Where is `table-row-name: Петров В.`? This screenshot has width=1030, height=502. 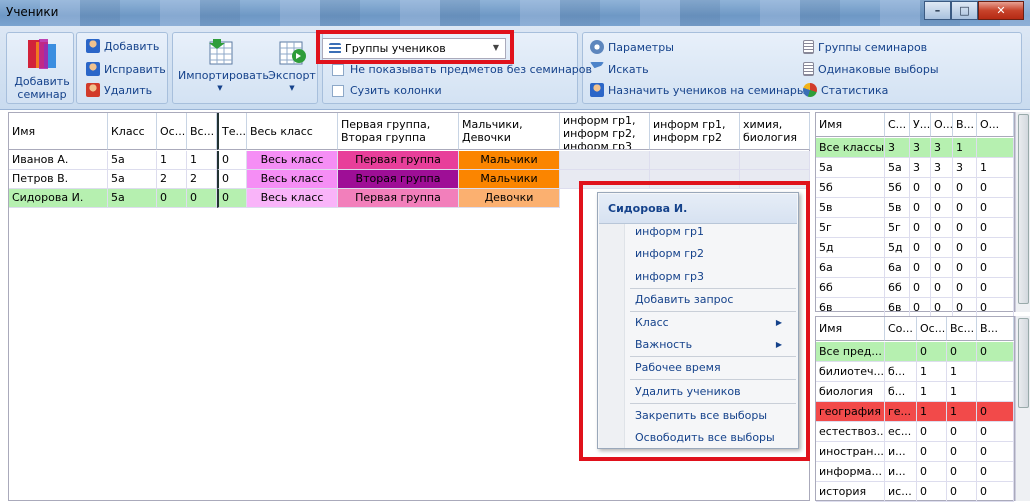 table-row-name: Петров В. is located at coordinates (58, 179).